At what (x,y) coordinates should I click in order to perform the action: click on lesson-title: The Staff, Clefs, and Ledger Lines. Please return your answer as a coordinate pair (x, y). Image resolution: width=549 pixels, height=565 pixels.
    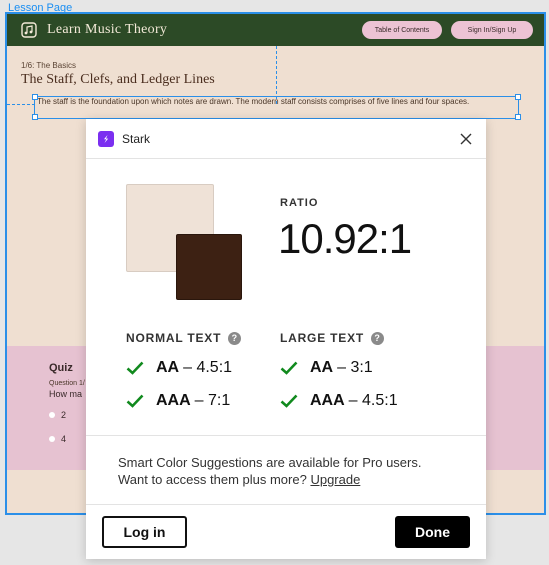
    Looking at the image, I should click on (118, 79).